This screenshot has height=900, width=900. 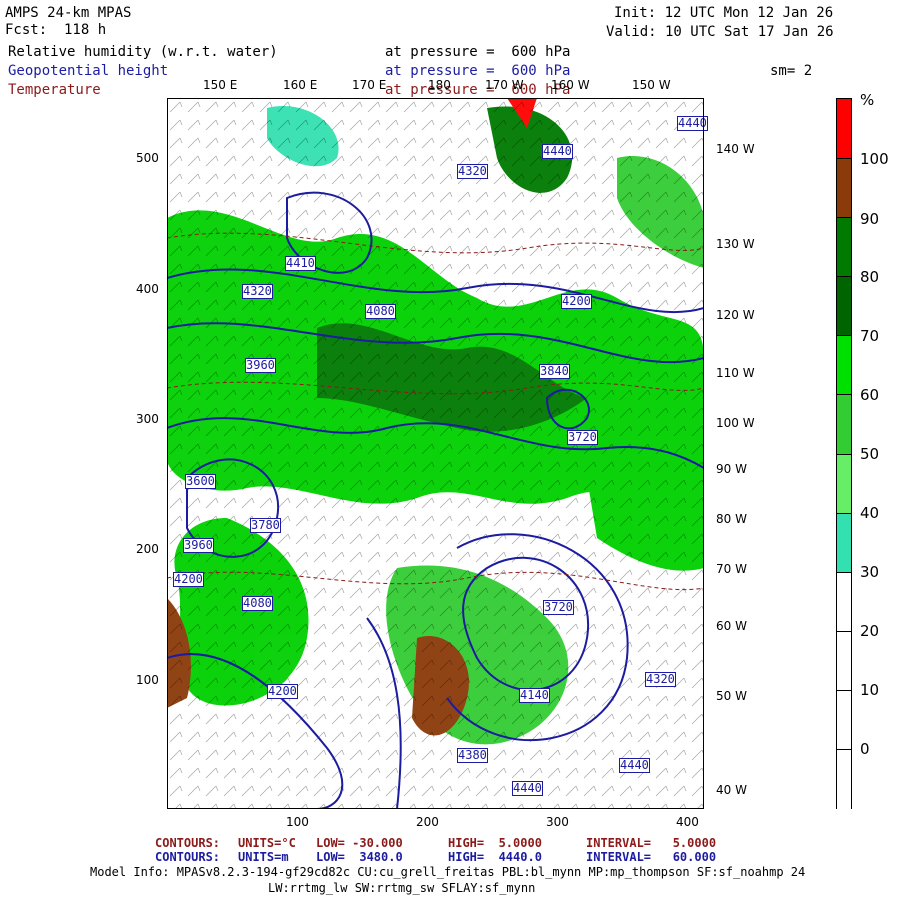 What do you see at coordinates (870, 395) in the screenshot?
I see `colorbar-level: 60` at bounding box center [870, 395].